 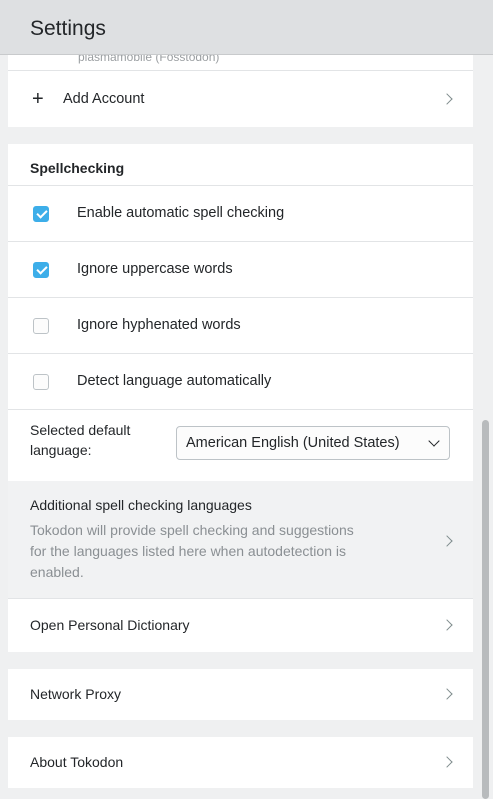 I want to click on section-title: Spellchecking, so click(x=77, y=168).